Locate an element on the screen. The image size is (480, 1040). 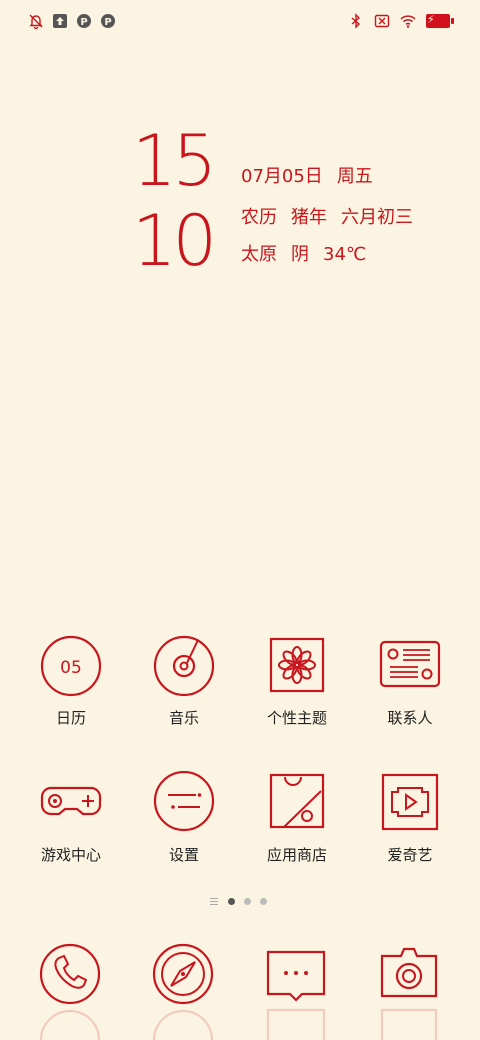
clock-minute: 10 is located at coordinates (174, 241).